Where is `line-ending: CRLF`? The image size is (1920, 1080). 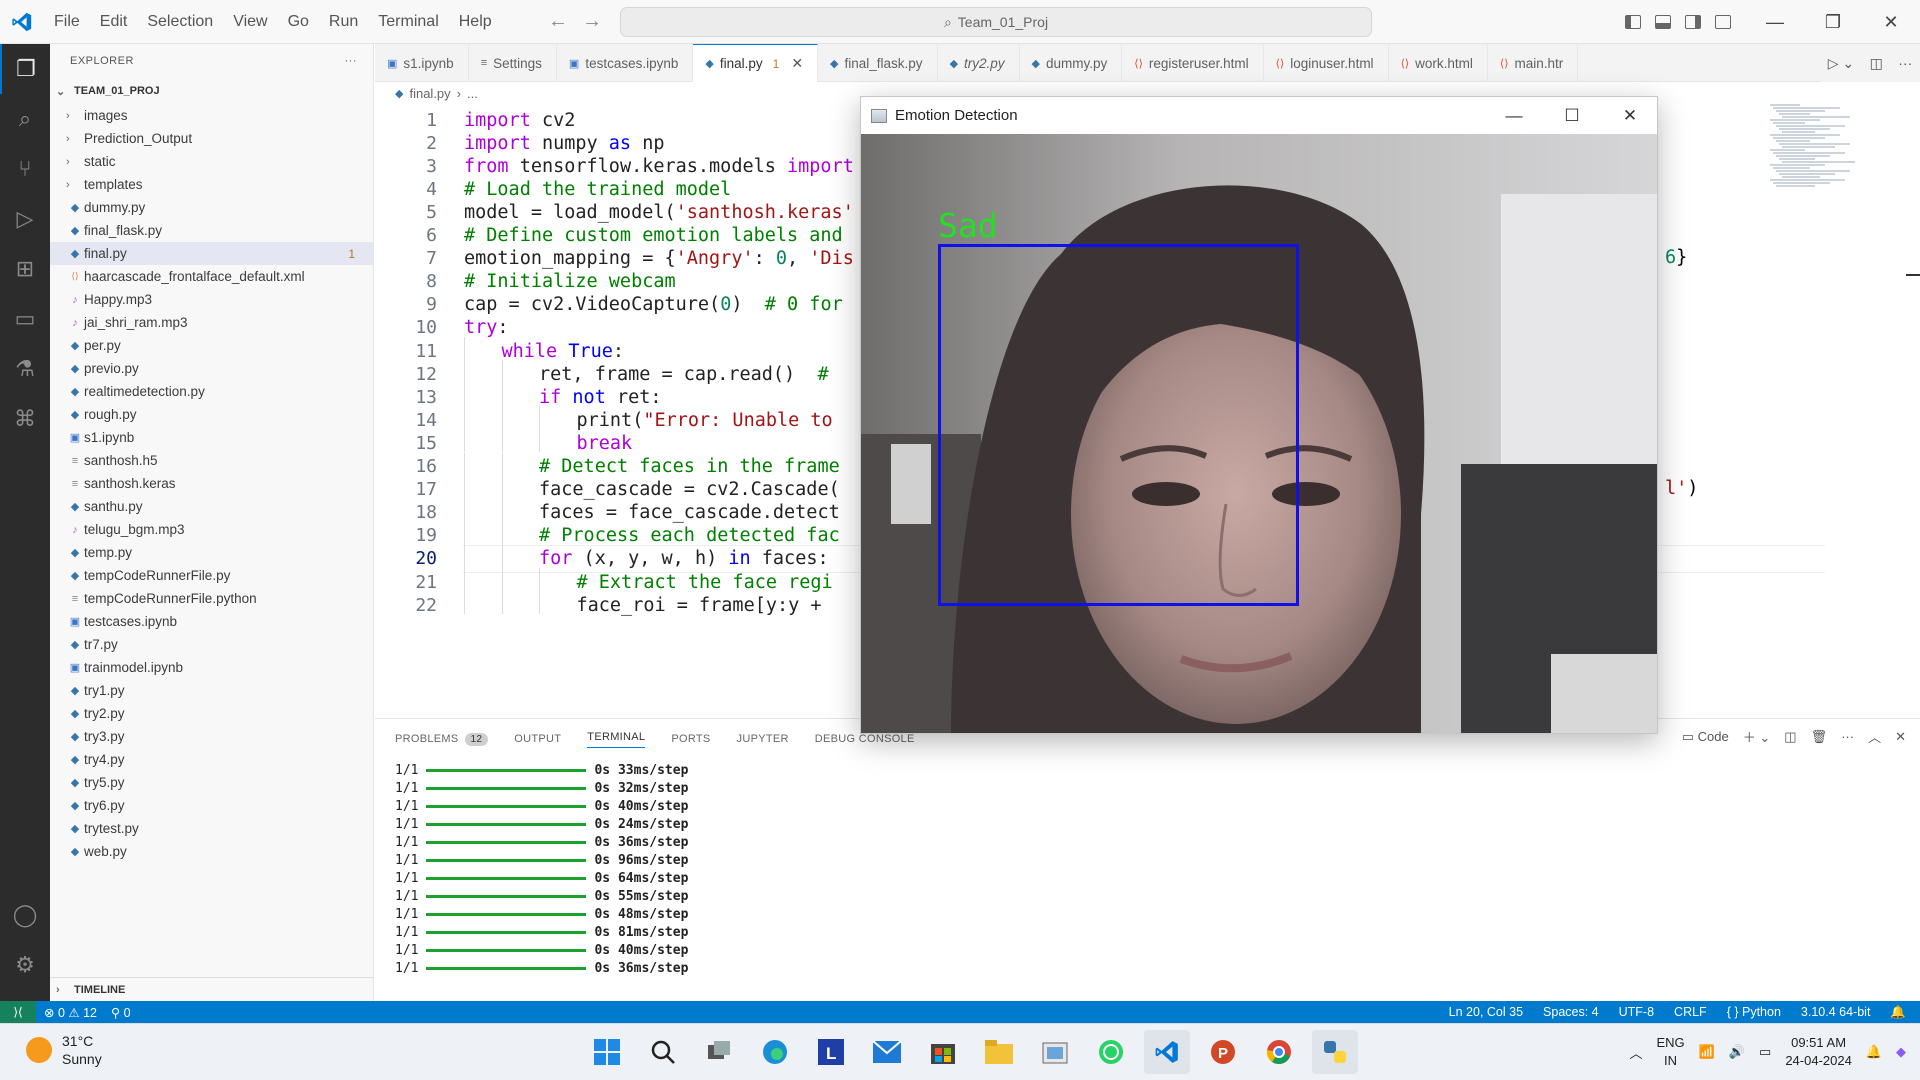
line-ending: CRLF is located at coordinates (1690, 1012).